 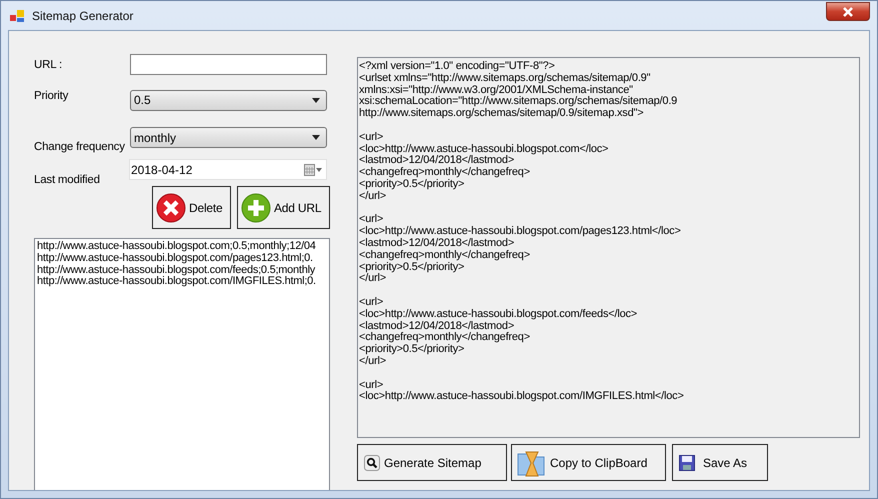 What do you see at coordinates (183, 282) in the screenshot?
I see `list-item: http://www.astuce-hassoubi.blogspot.com/IMGFILES.html;0.` at bounding box center [183, 282].